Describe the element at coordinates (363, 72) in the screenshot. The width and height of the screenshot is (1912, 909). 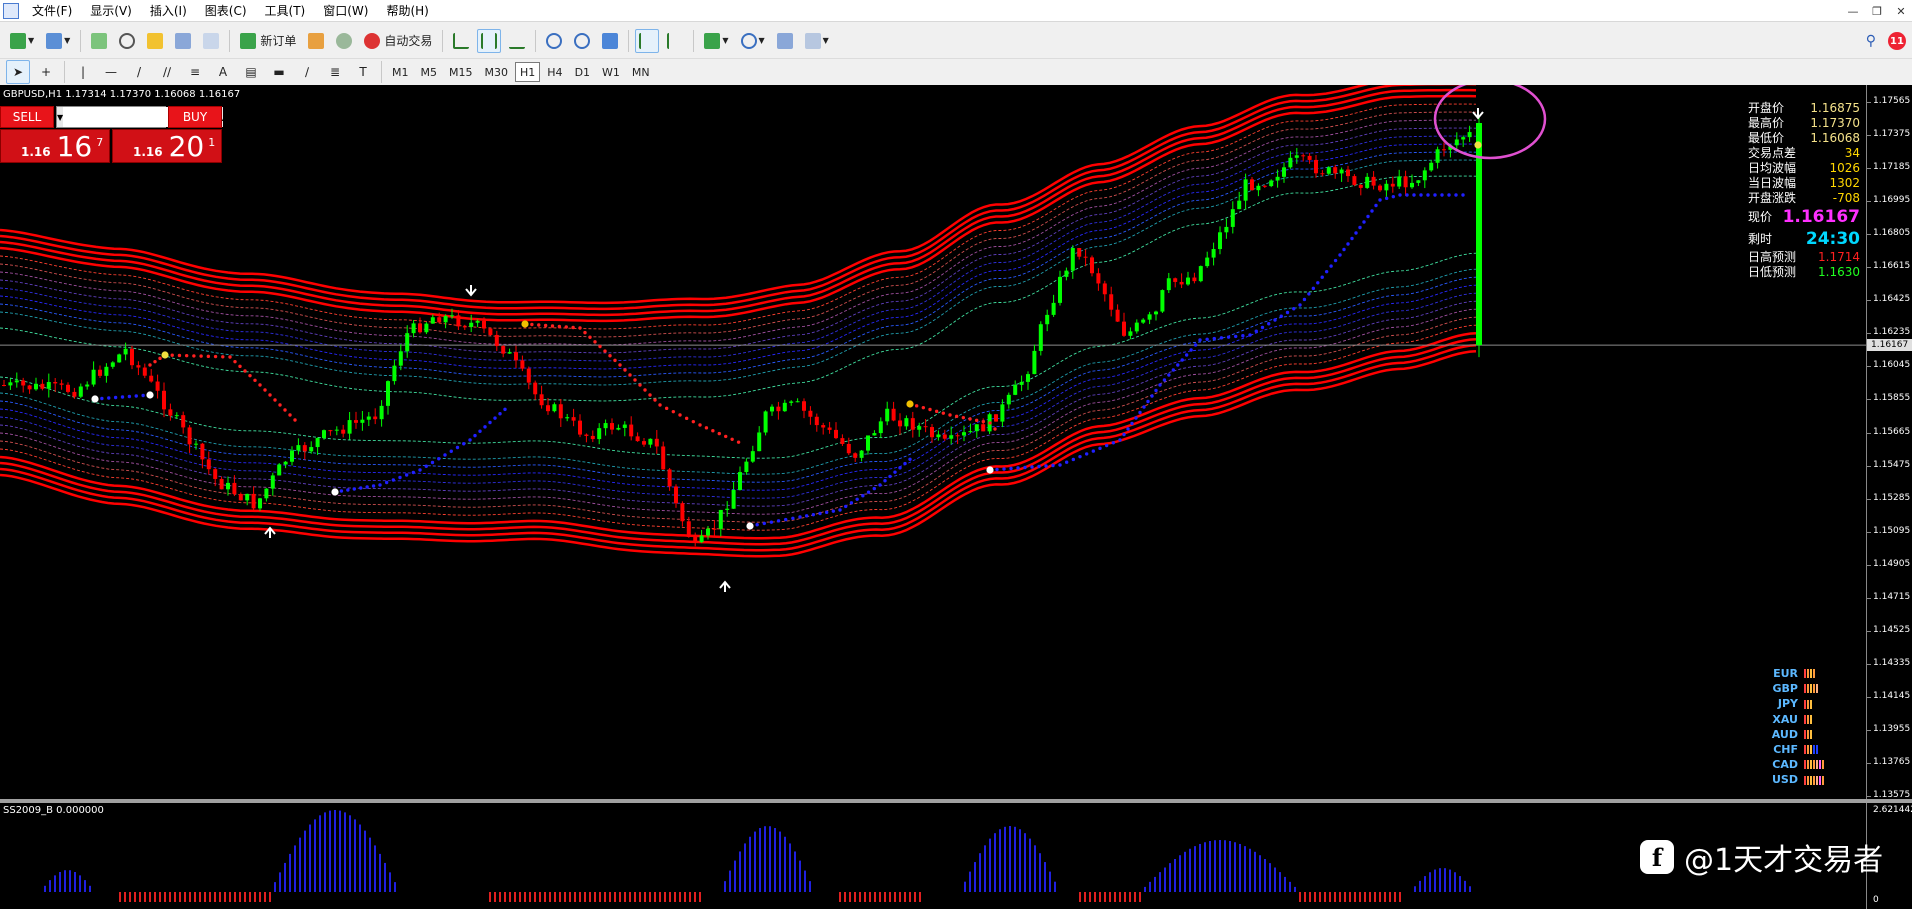
I see `text-label-button: T` at that location.